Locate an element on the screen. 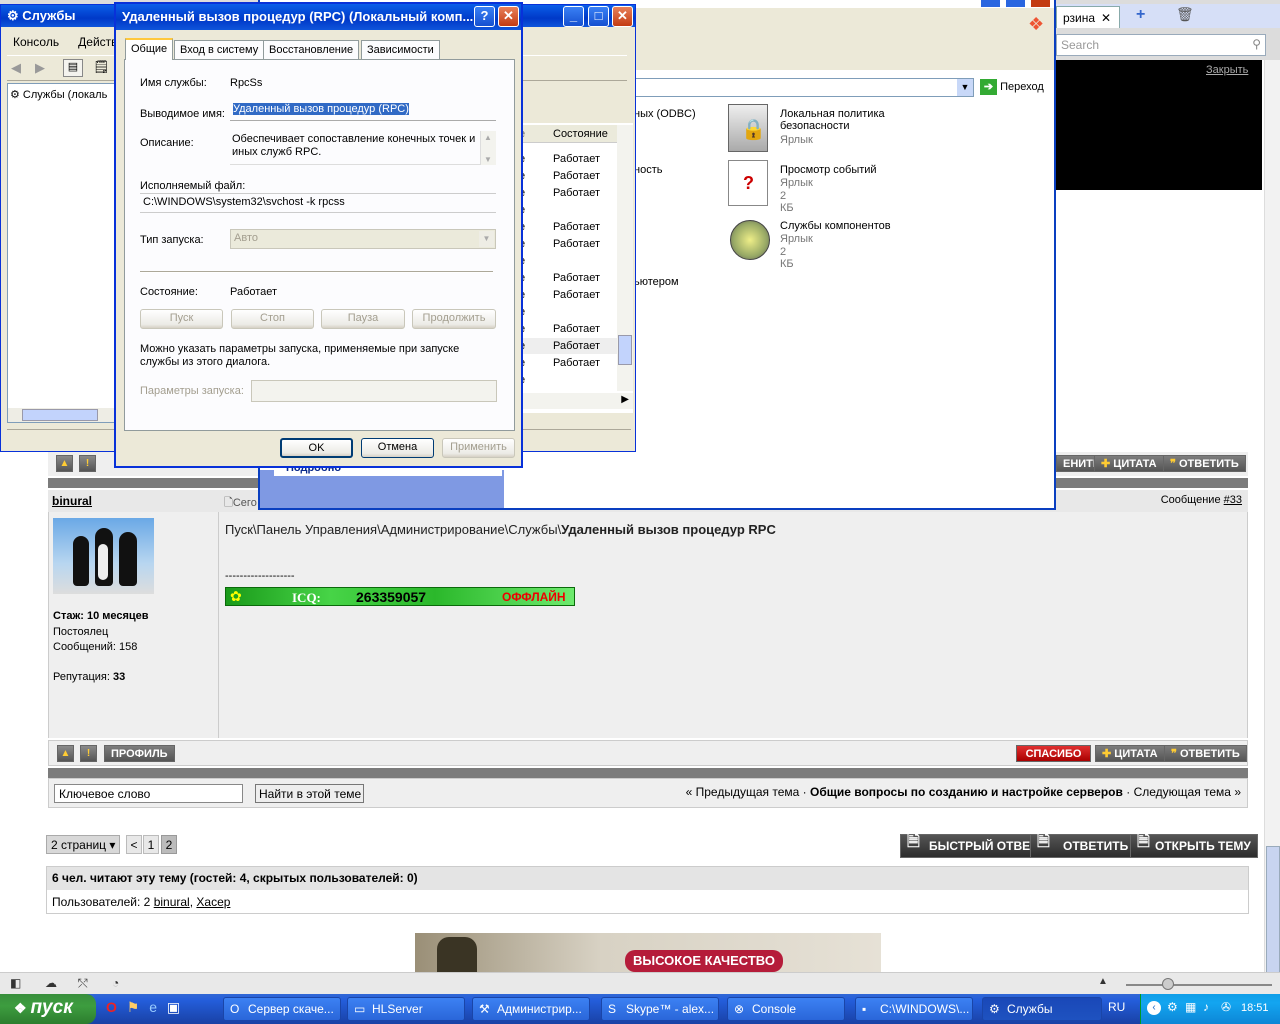 The image size is (1280, 1024). address-bar: ▼ is located at coordinates (804, 87).